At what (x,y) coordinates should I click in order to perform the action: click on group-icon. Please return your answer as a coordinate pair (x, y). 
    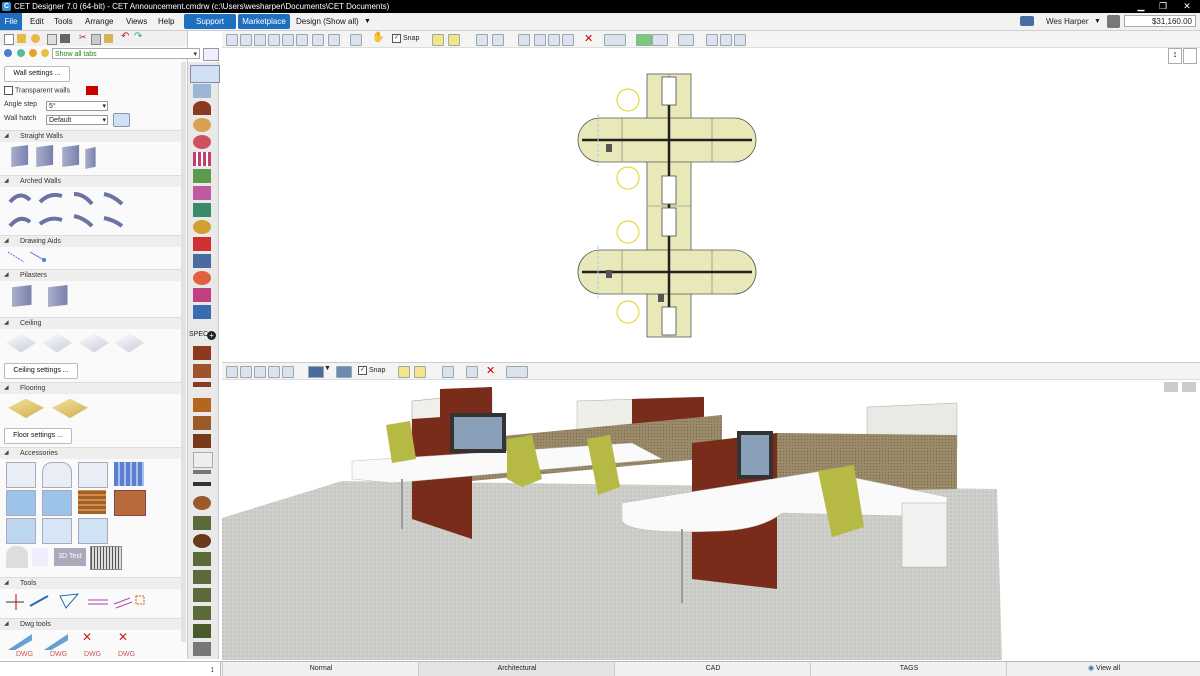
    Looking at the image, I should click on (644, 40).